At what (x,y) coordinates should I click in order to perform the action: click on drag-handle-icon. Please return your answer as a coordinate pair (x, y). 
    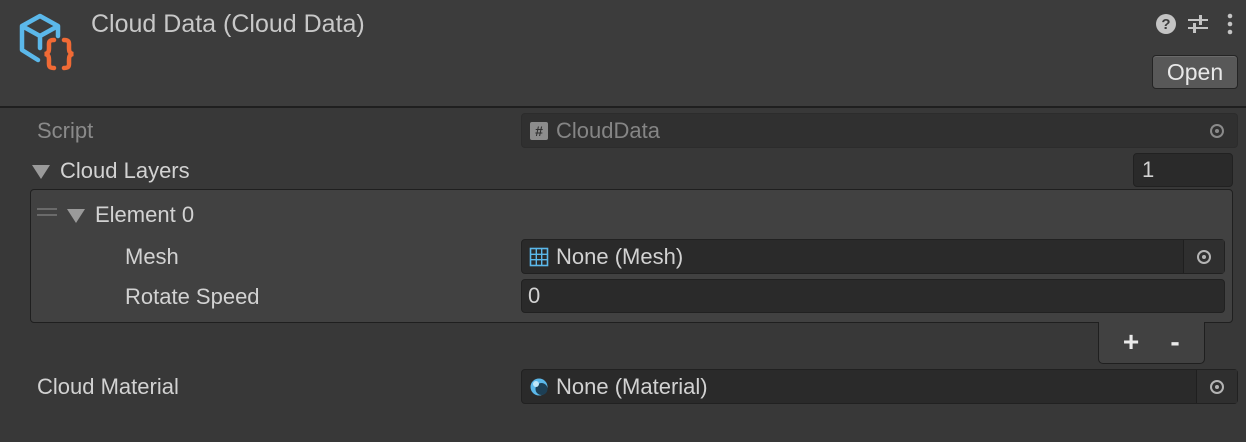
    Looking at the image, I should click on (47, 213).